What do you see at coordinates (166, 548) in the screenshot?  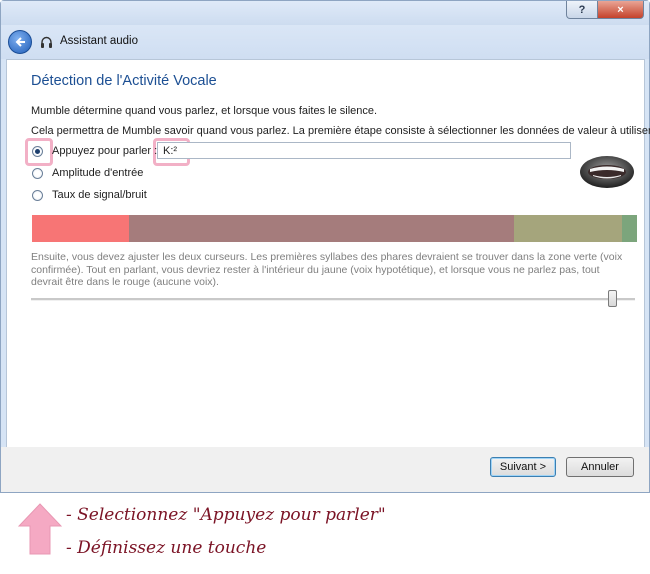 I see `annotation-step-2: - Définissez une touche` at bounding box center [166, 548].